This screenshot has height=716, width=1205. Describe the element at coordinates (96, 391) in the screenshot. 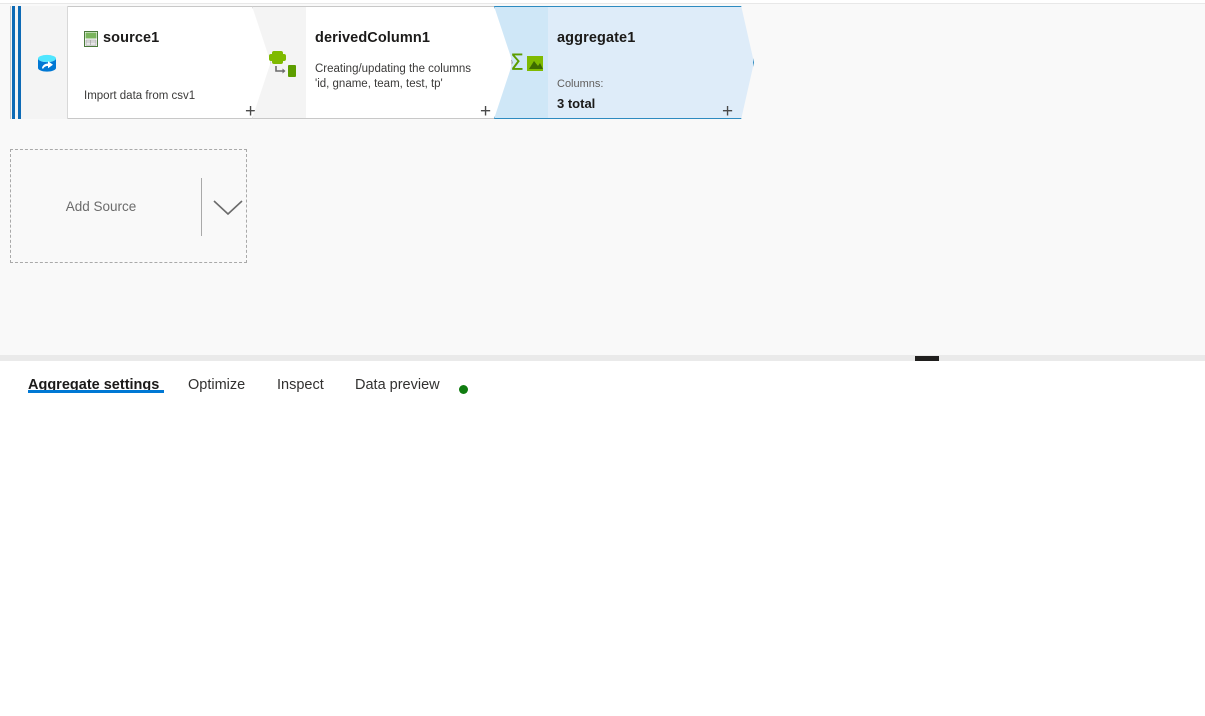

I see `active-tab-underline` at that location.